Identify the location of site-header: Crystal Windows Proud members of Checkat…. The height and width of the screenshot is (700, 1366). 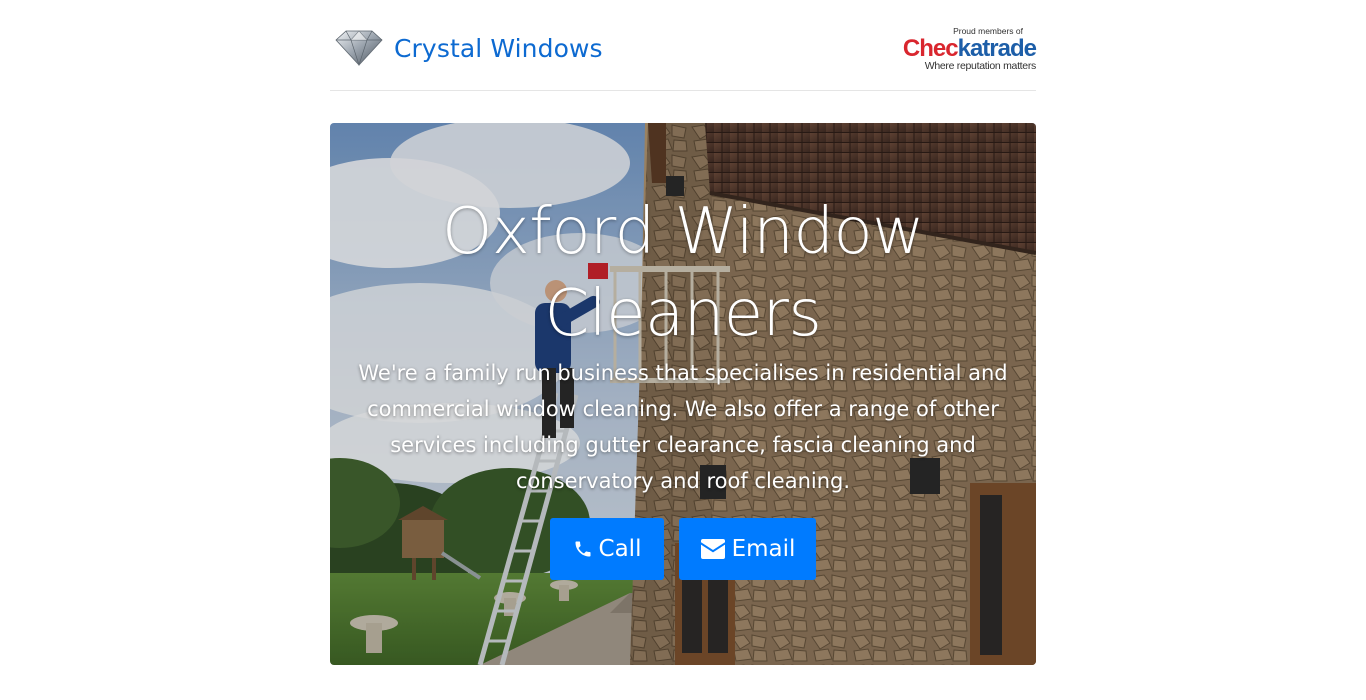
(683, 45).